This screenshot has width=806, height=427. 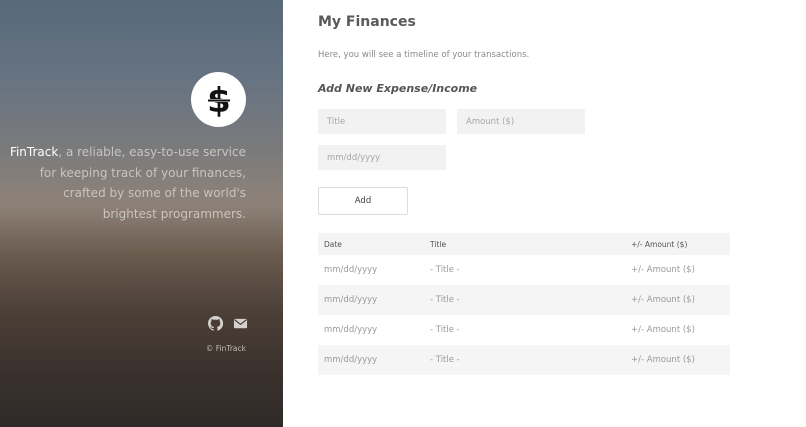 What do you see at coordinates (225, 348) in the screenshot?
I see `copyright: © FinTrack` at bounding box center [225, 348].